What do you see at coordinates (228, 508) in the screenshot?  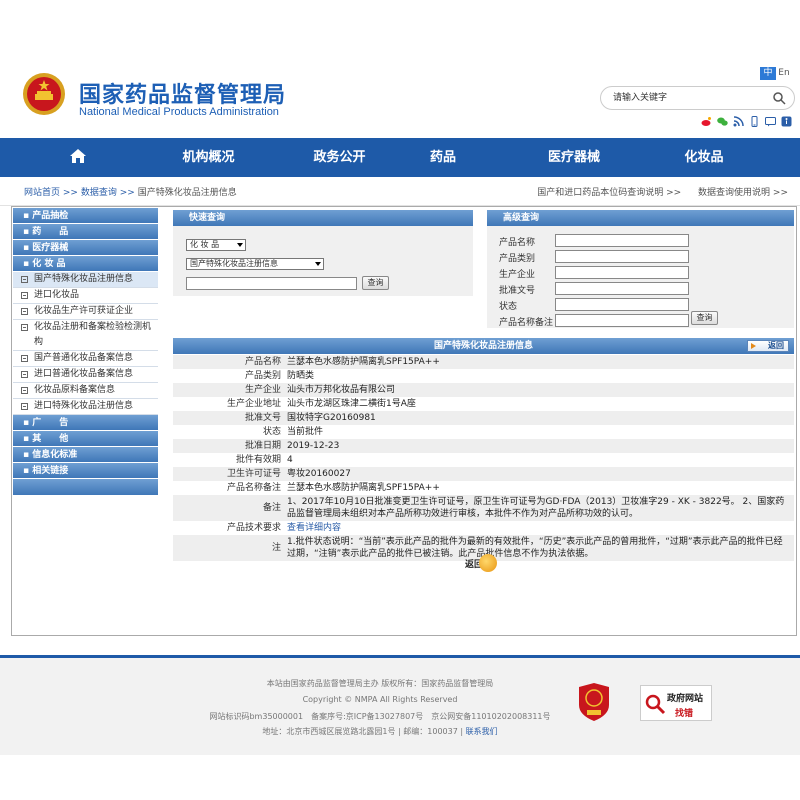 I see `field-label: 备注` at bounding box center [228, 508].